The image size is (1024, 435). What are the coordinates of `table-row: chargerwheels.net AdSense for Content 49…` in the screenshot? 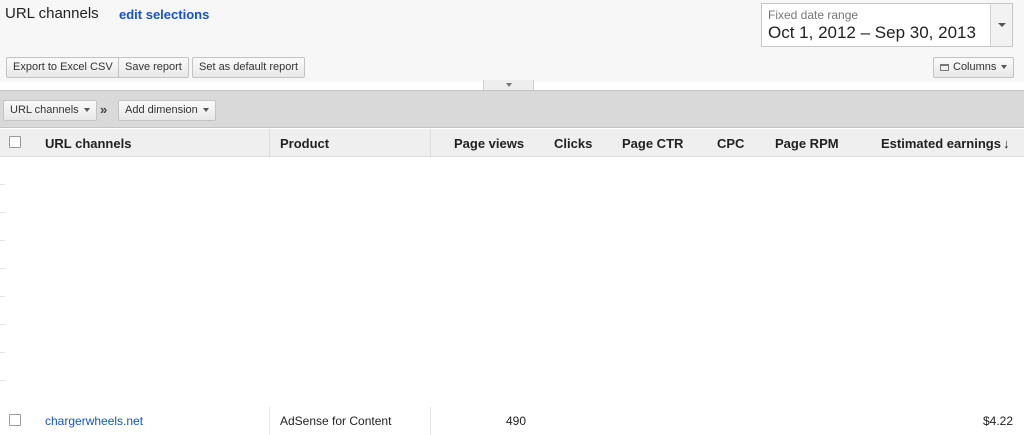 It's located at (512, 421).